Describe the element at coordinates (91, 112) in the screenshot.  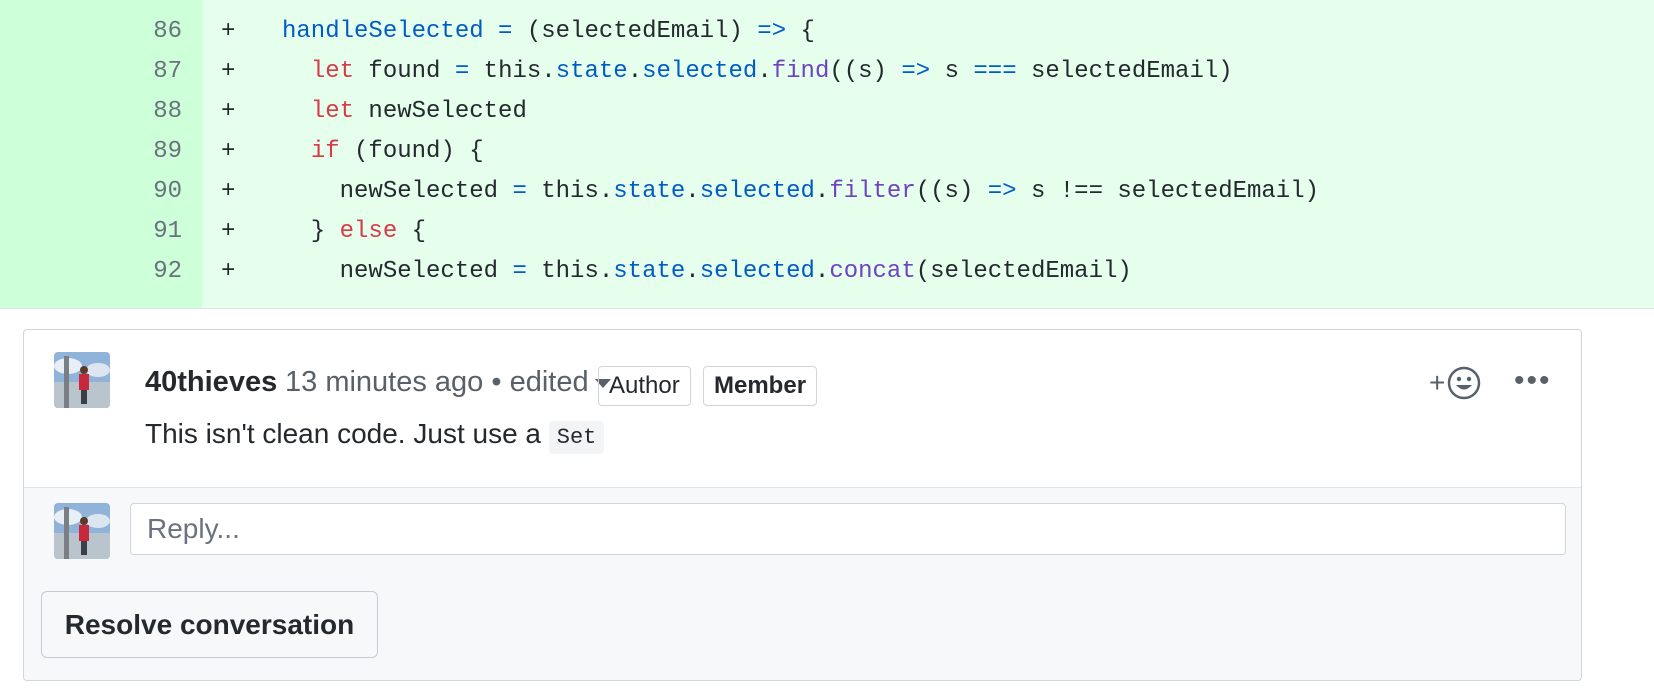
I see `line-number: 88` at that location.